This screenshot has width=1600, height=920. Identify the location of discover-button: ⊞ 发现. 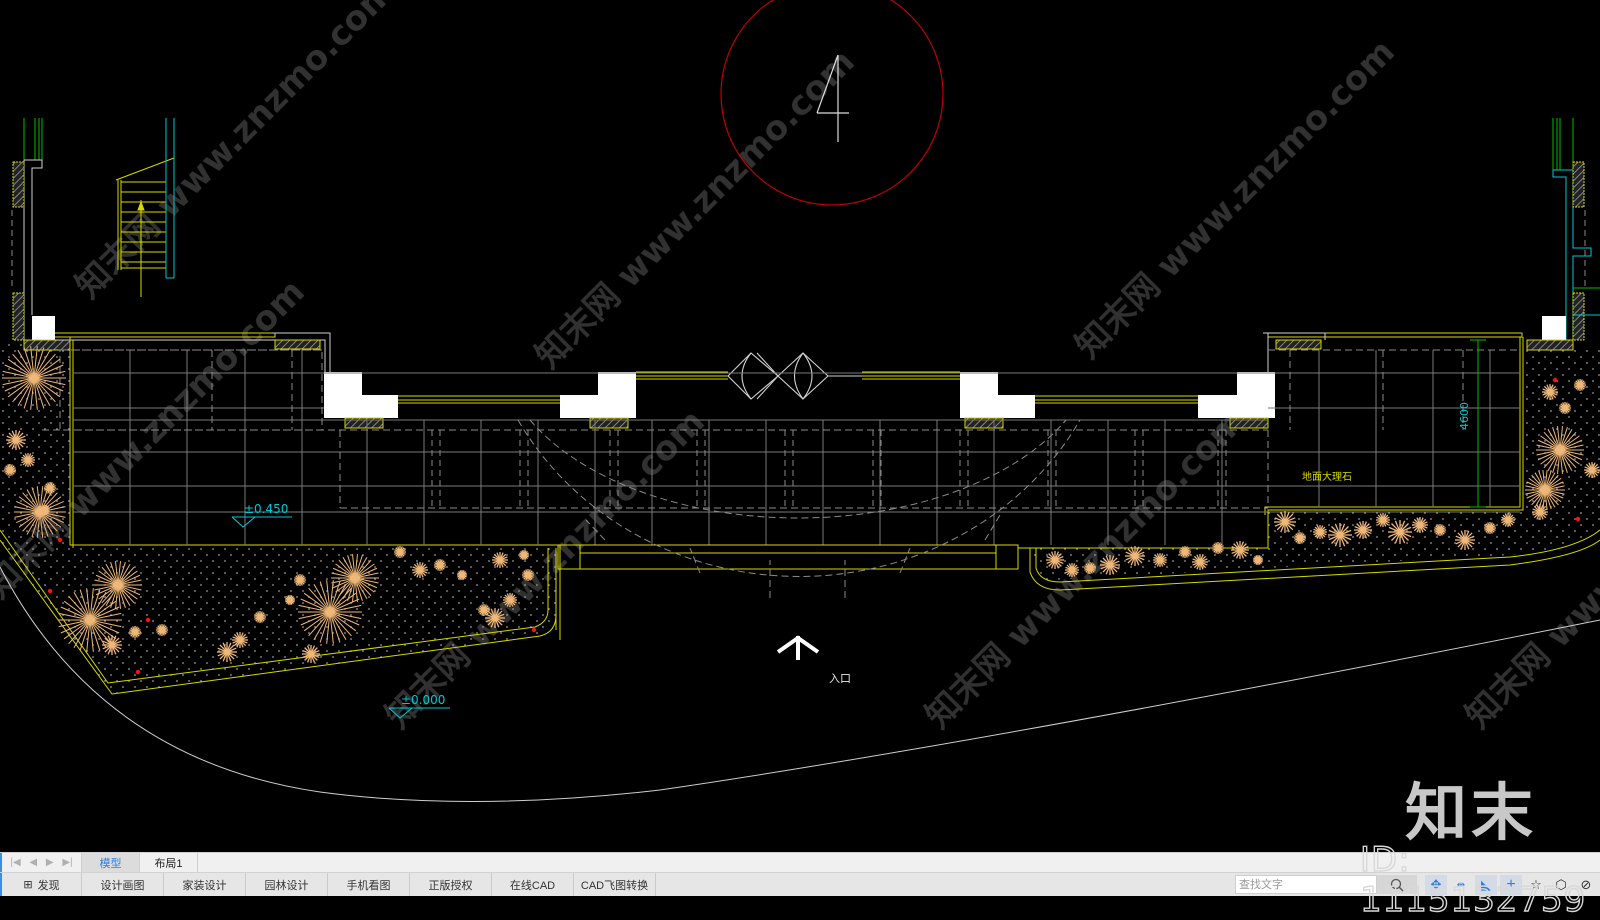
(41, 884).